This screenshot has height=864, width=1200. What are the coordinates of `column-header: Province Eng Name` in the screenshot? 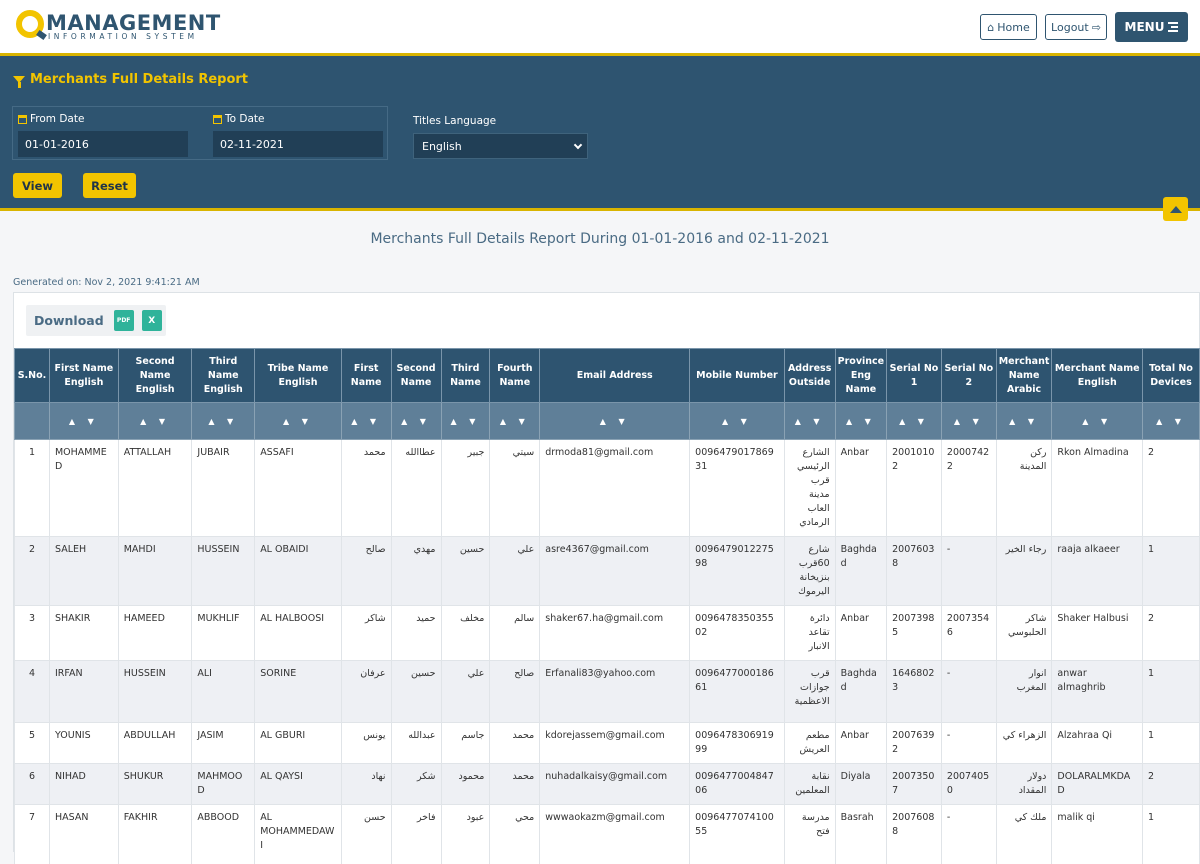 It's located at (861, 375).